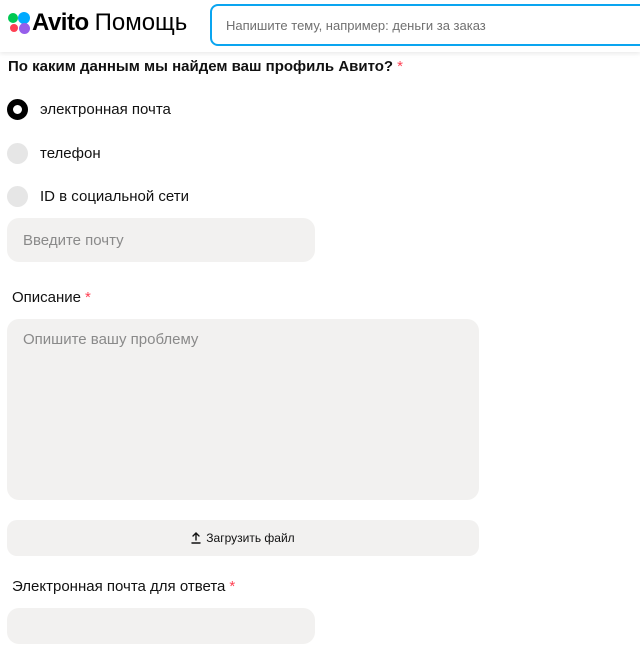 This screenshot has width=640, height=652. I want to click on radio-option-email: электронная почта, so click(89, 109).